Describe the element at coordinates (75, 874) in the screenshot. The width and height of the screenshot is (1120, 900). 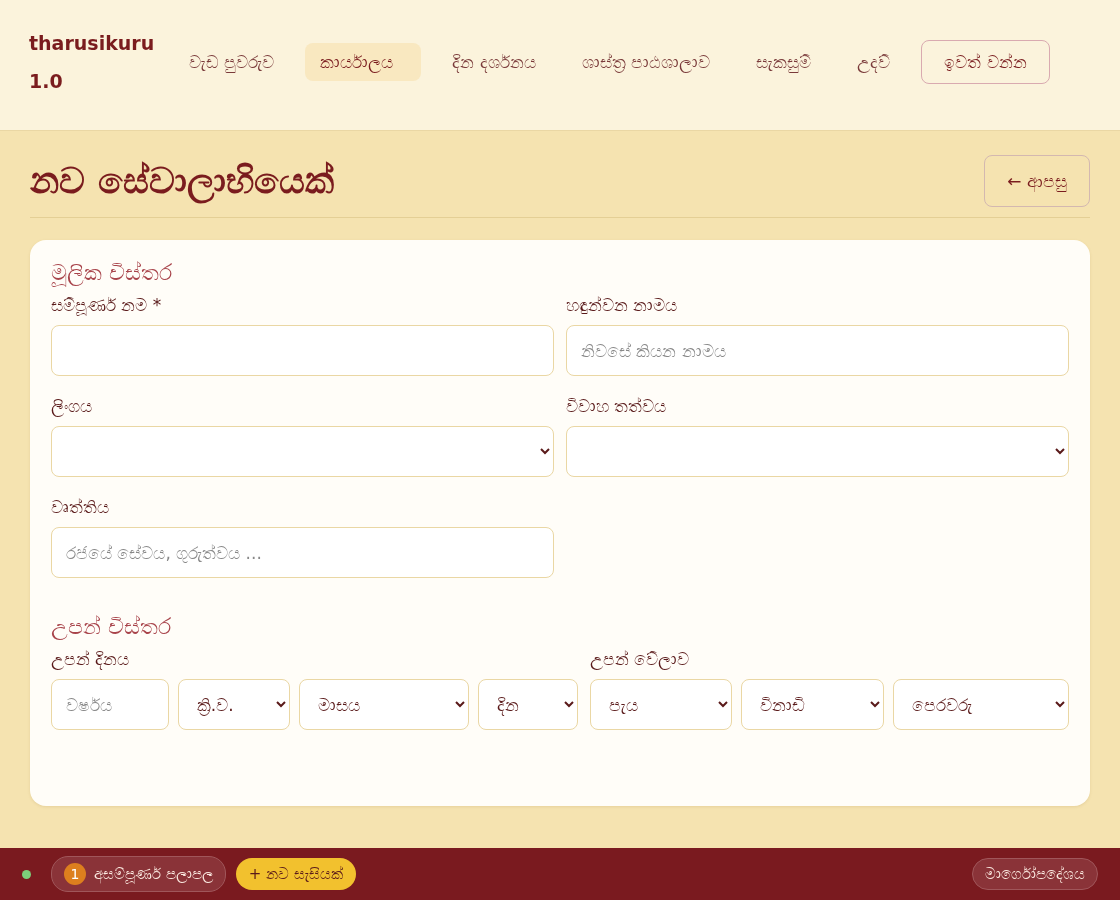
I see `count-badge: 1` at that location.